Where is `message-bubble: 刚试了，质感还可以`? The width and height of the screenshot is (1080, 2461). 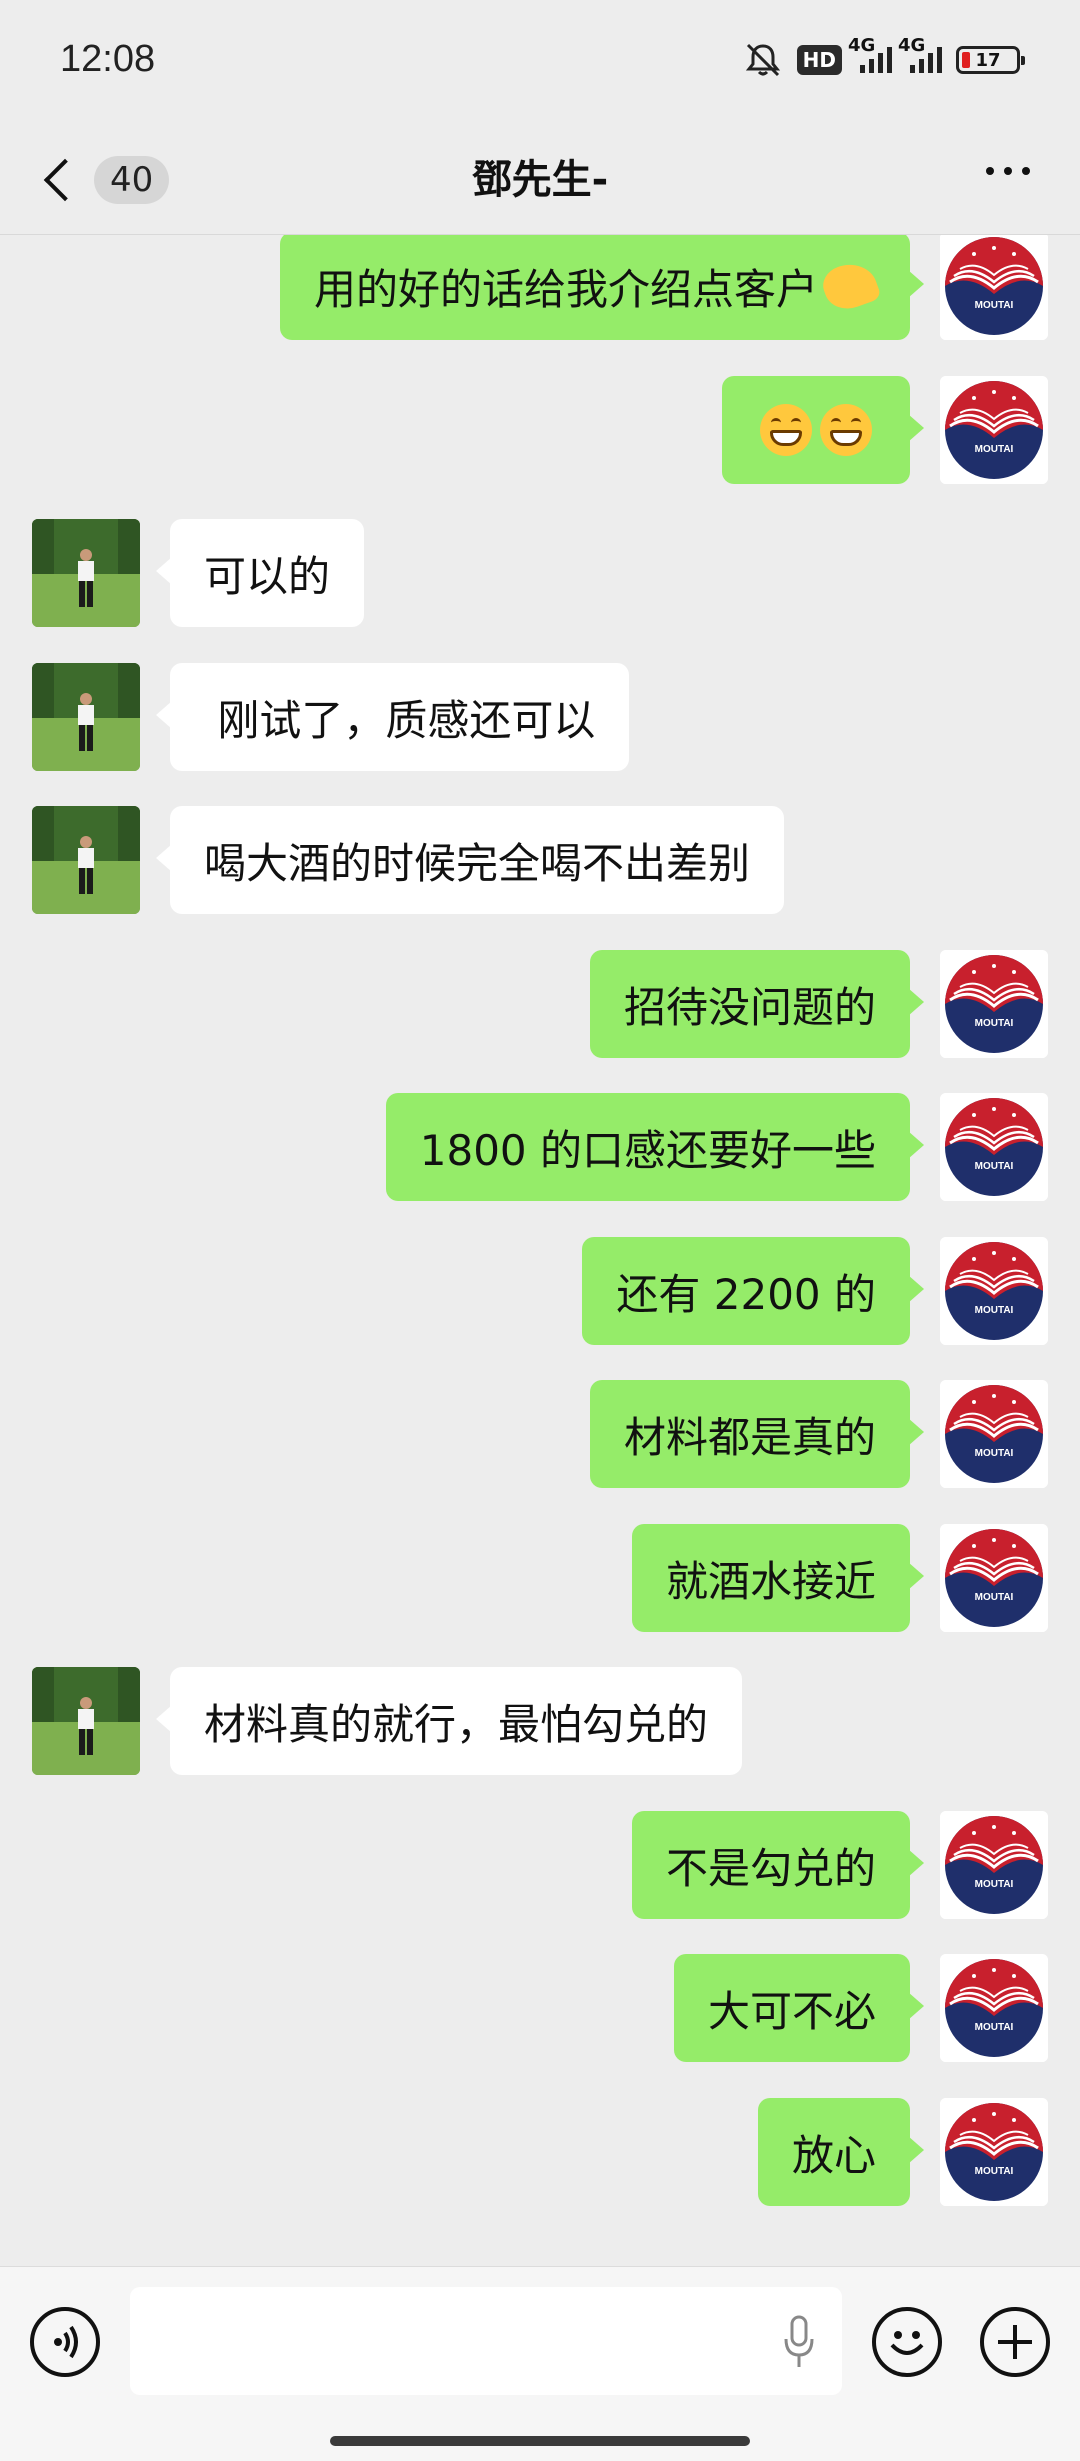
message-bubble: 刚试了，质感还可以 is located at coordinates (392, 717).